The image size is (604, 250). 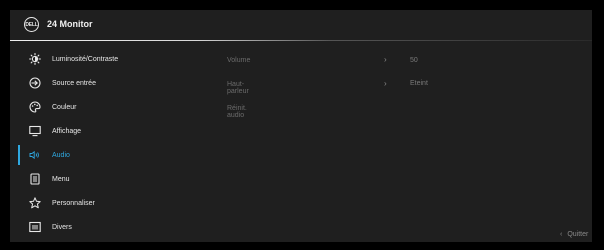 What do you see at coordinates (35, 59) in the screenshot?
I see `brightness-icon` at bounding box center [35, 59].